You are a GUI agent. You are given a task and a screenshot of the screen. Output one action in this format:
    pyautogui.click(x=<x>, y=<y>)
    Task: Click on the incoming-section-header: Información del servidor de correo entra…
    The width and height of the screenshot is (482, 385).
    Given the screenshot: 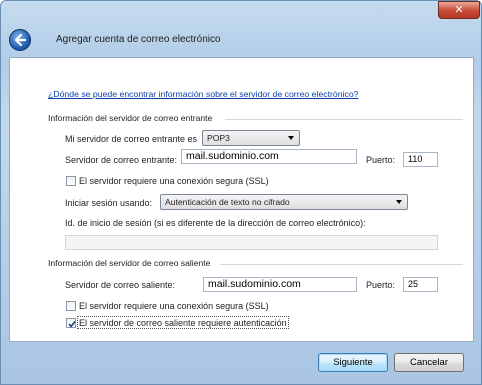 What is the action you would take?
    pyautogui.click(x=130, y=118)
    